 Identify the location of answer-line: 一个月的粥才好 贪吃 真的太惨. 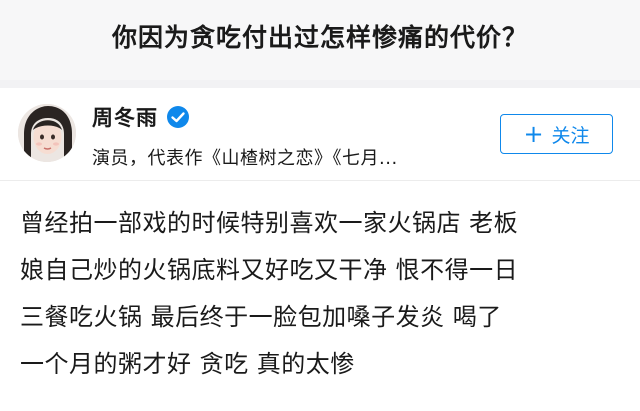
(187, 364).